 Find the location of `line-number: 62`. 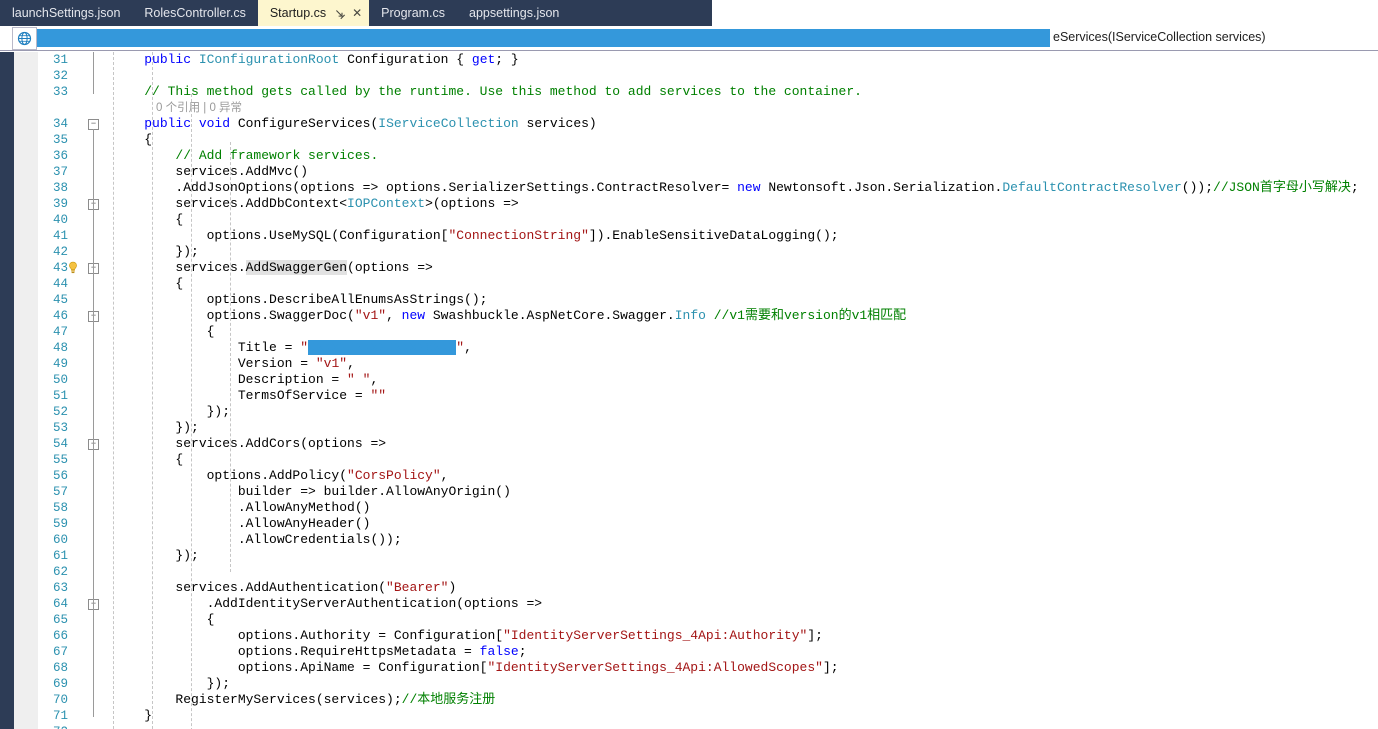

line-number: 62 is located at coordinates (60, 572).